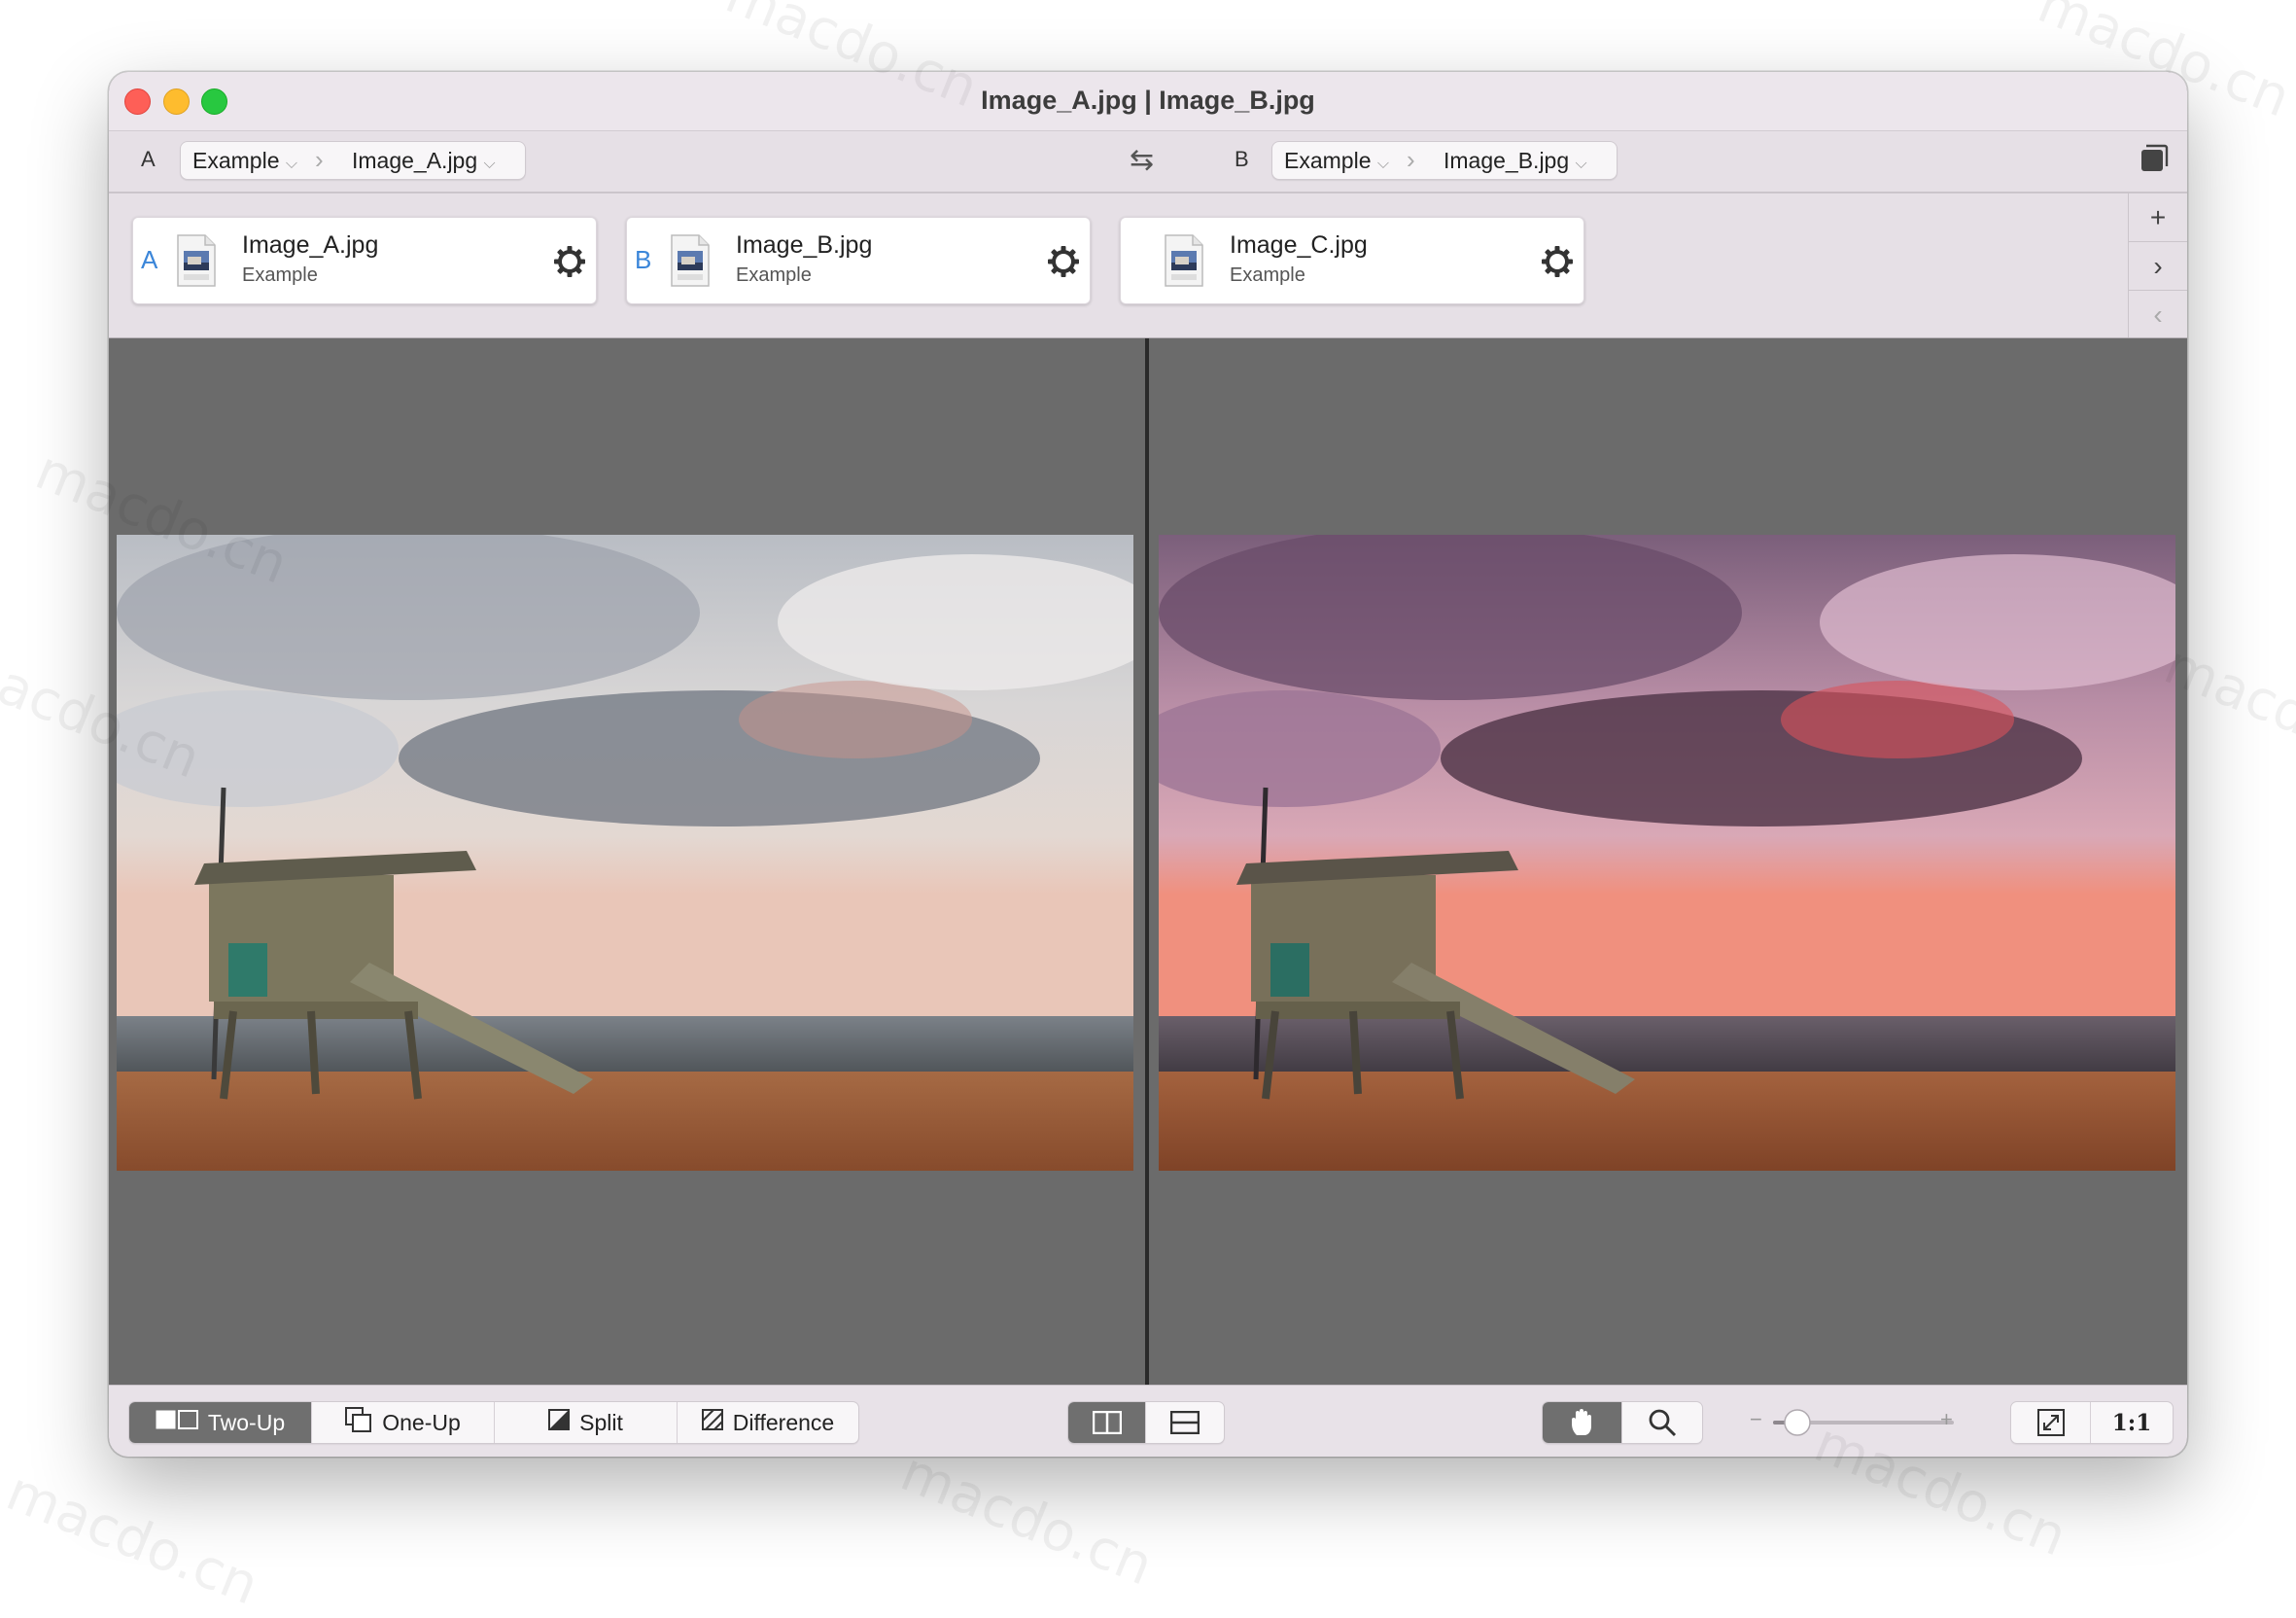 The height and width of the screenshot is (1618, 2296). I want to click on card-file-name: Image_B.jpg, so click(804, 245).